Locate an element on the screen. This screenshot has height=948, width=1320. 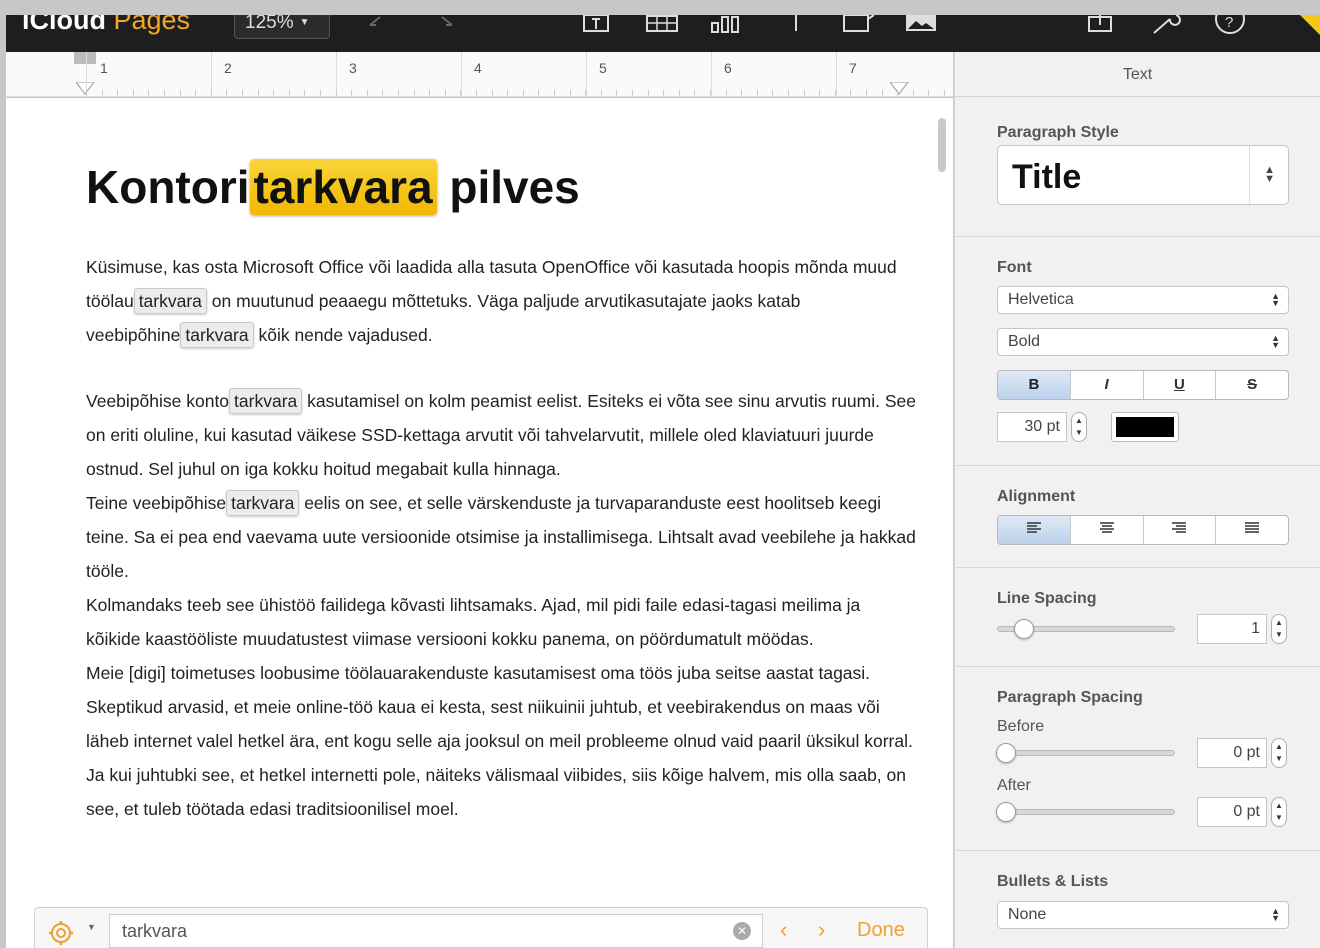
paragraph-style-dropdown: Title ▲ ▼ is located at coordinates (1143, 175).